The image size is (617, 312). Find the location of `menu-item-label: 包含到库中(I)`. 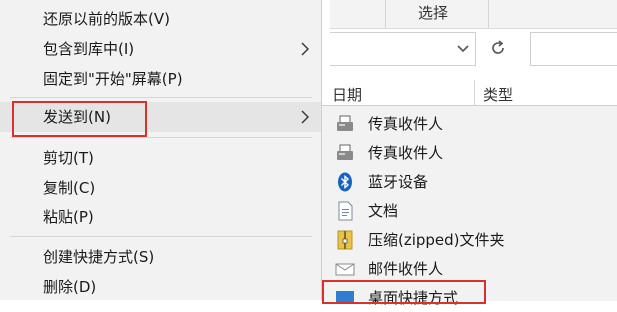

menu-item-label: 包含到库中(I) is located at coordinates (89, 49).